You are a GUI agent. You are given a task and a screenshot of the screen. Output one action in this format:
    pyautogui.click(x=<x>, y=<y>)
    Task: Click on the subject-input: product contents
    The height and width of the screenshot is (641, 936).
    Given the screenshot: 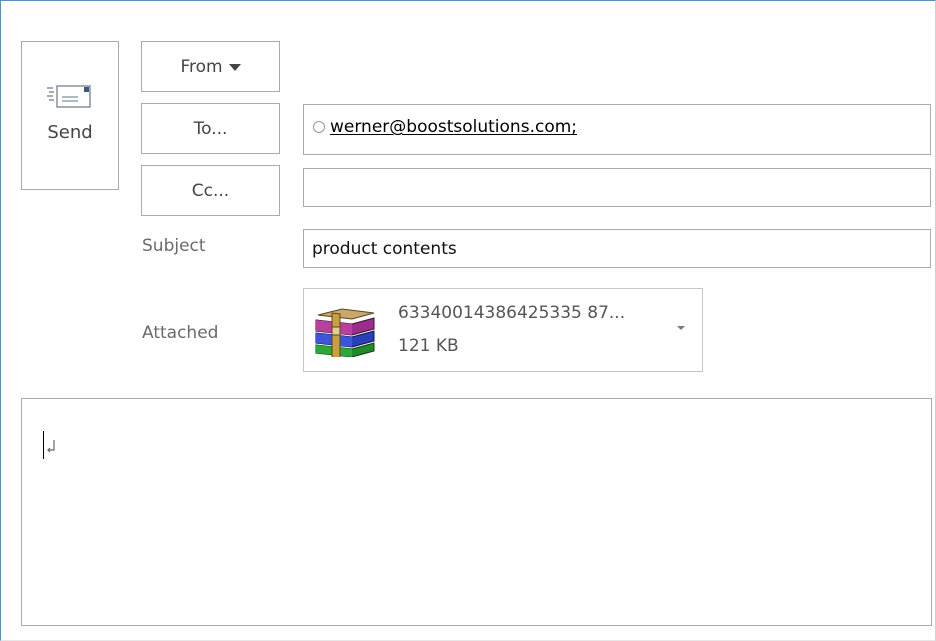 What is the action you would take?
    pyautogui.click(x=617, y=248)
    